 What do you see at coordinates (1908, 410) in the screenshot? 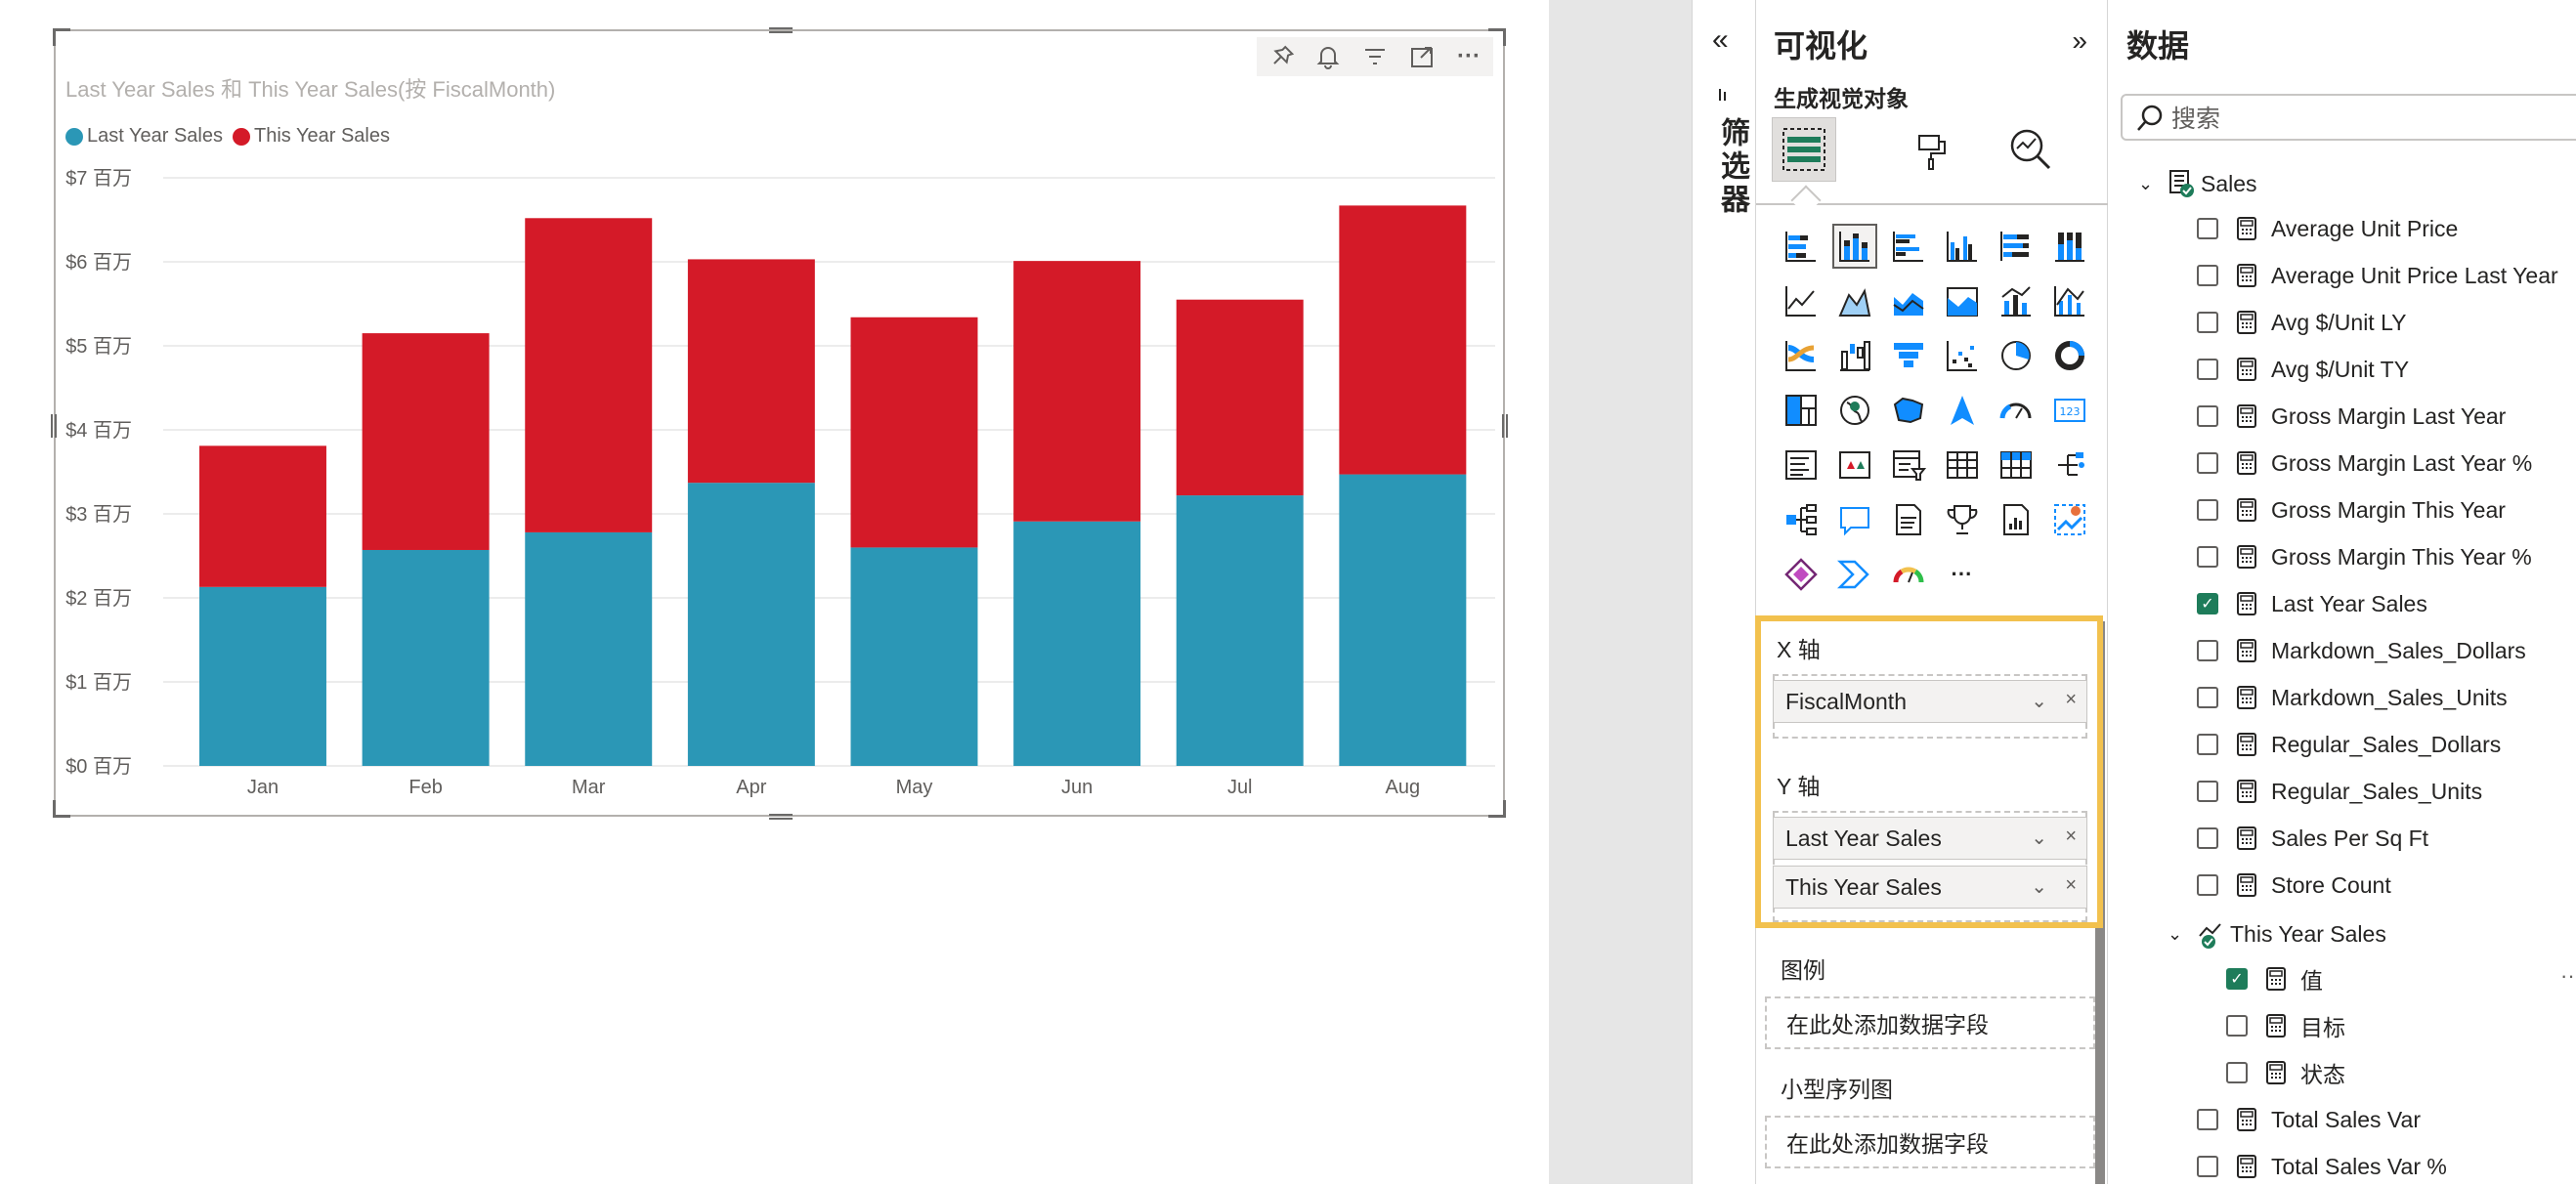
I see `filled-map-icon` at bounding box center [1908, 410].